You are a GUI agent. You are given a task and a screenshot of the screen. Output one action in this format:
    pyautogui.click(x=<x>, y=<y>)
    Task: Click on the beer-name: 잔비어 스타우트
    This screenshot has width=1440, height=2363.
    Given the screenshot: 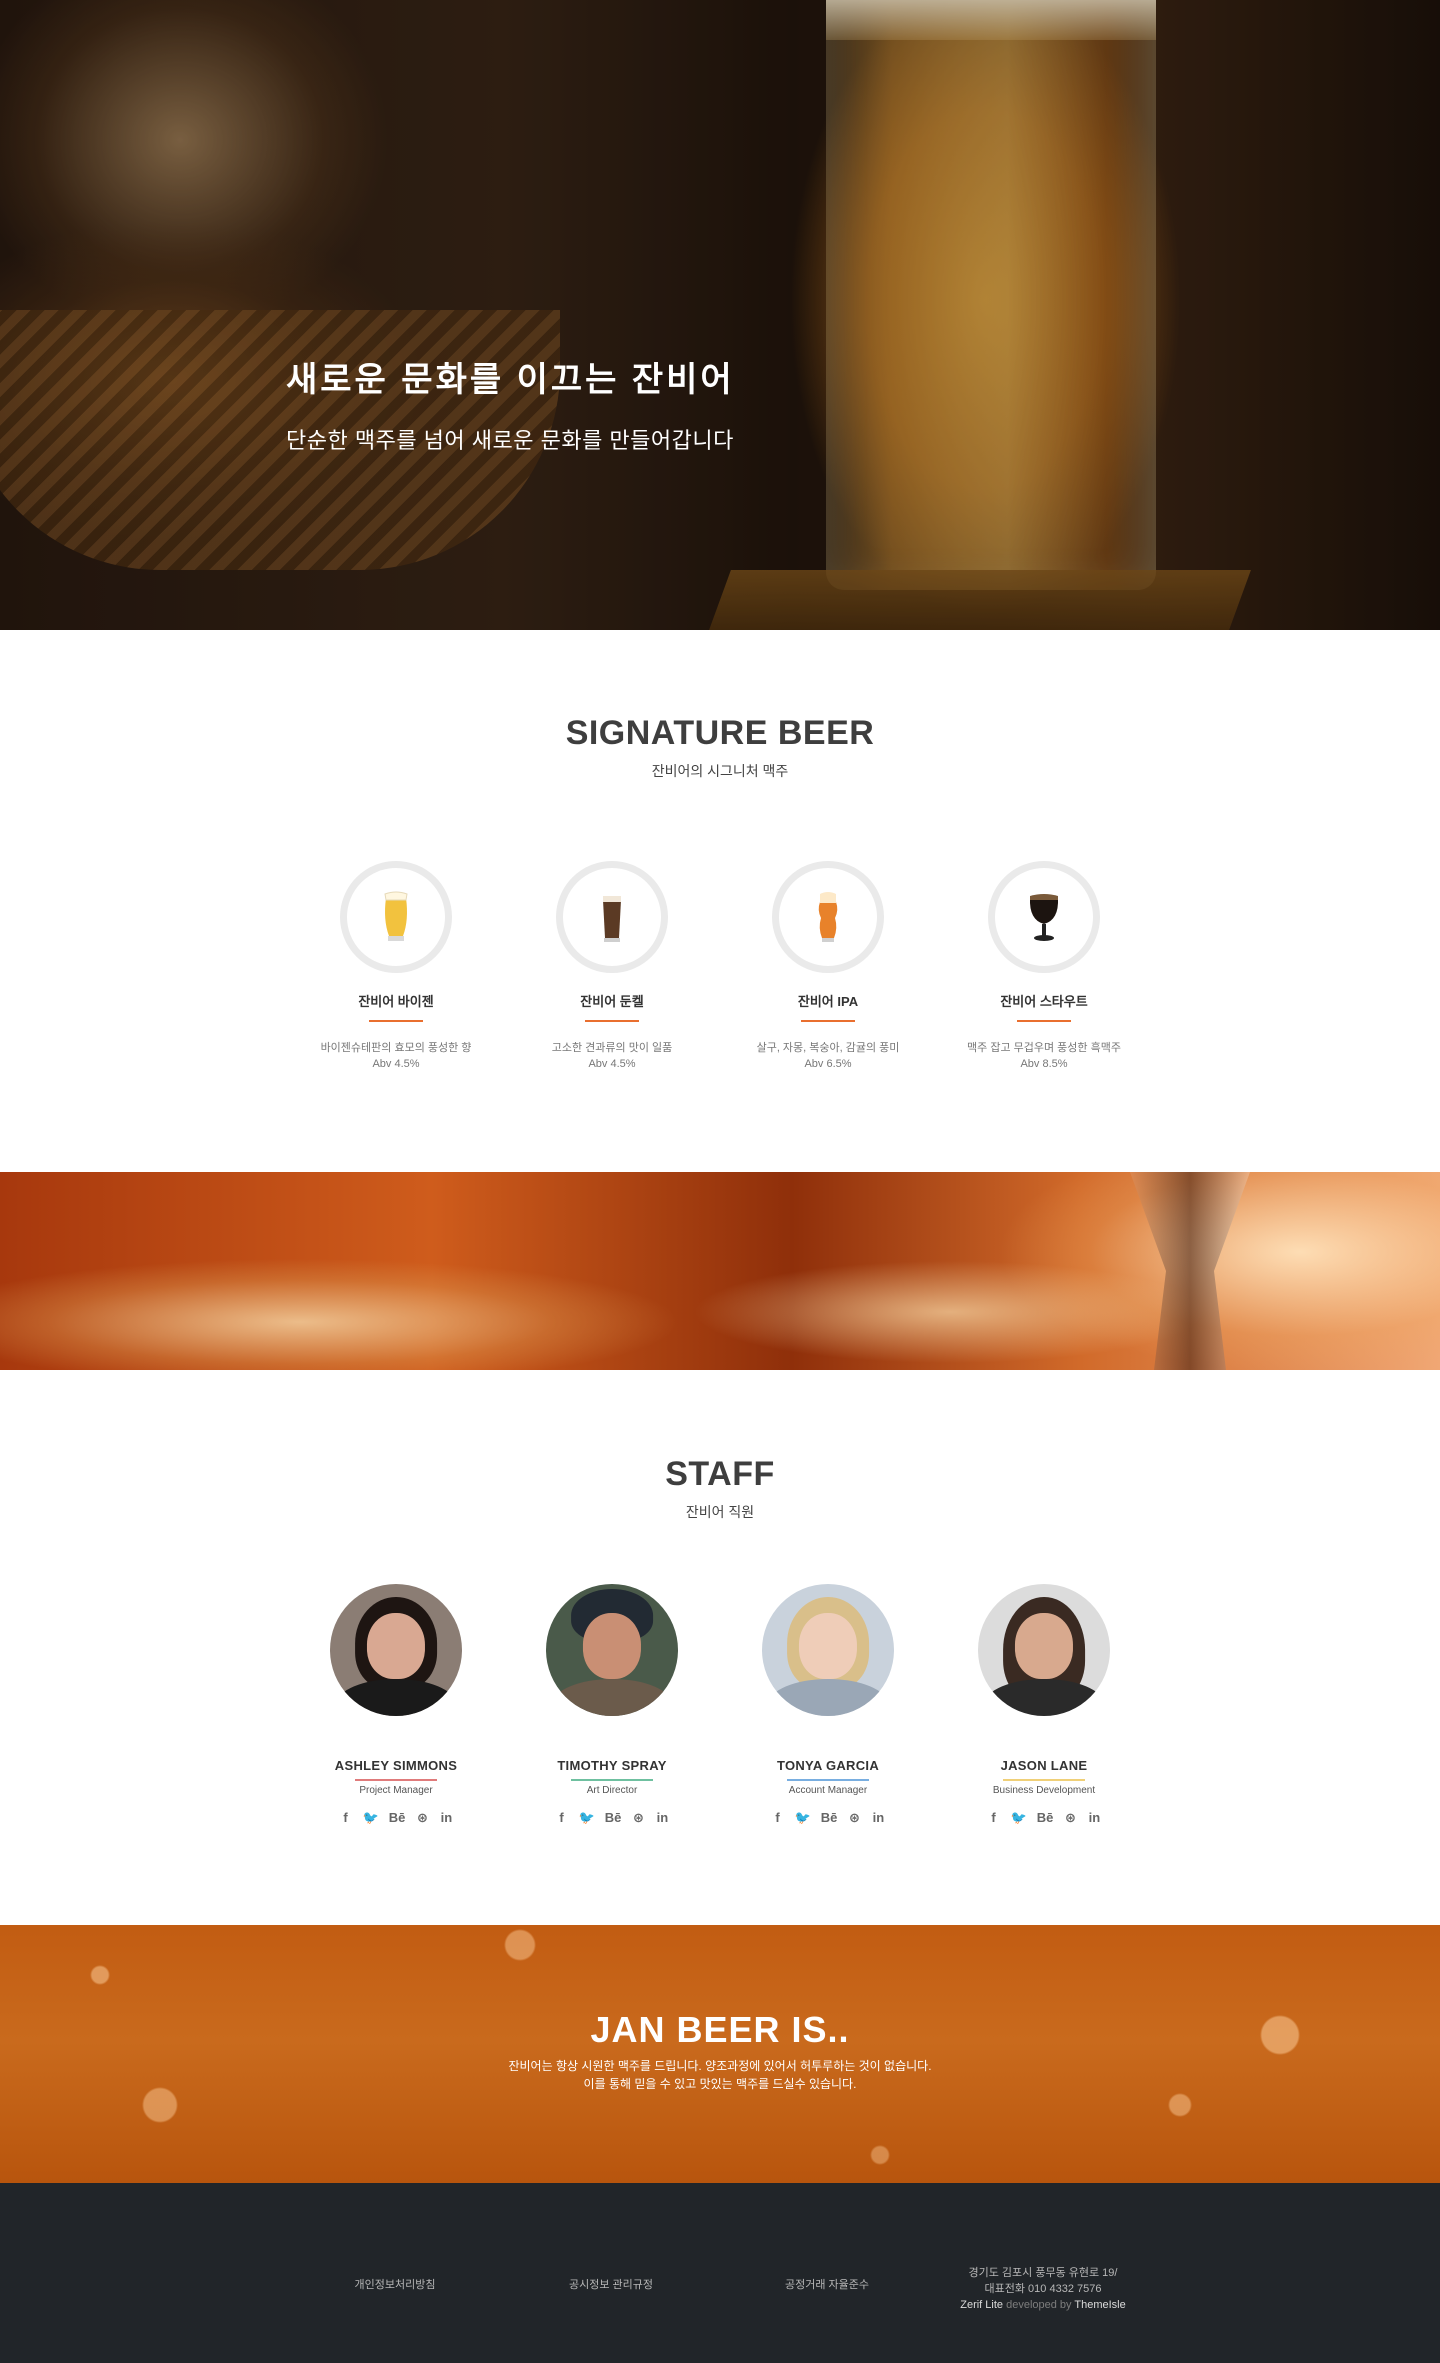 What is the action you would take?
    pyautogui.click(x=1044, y=1001)
    